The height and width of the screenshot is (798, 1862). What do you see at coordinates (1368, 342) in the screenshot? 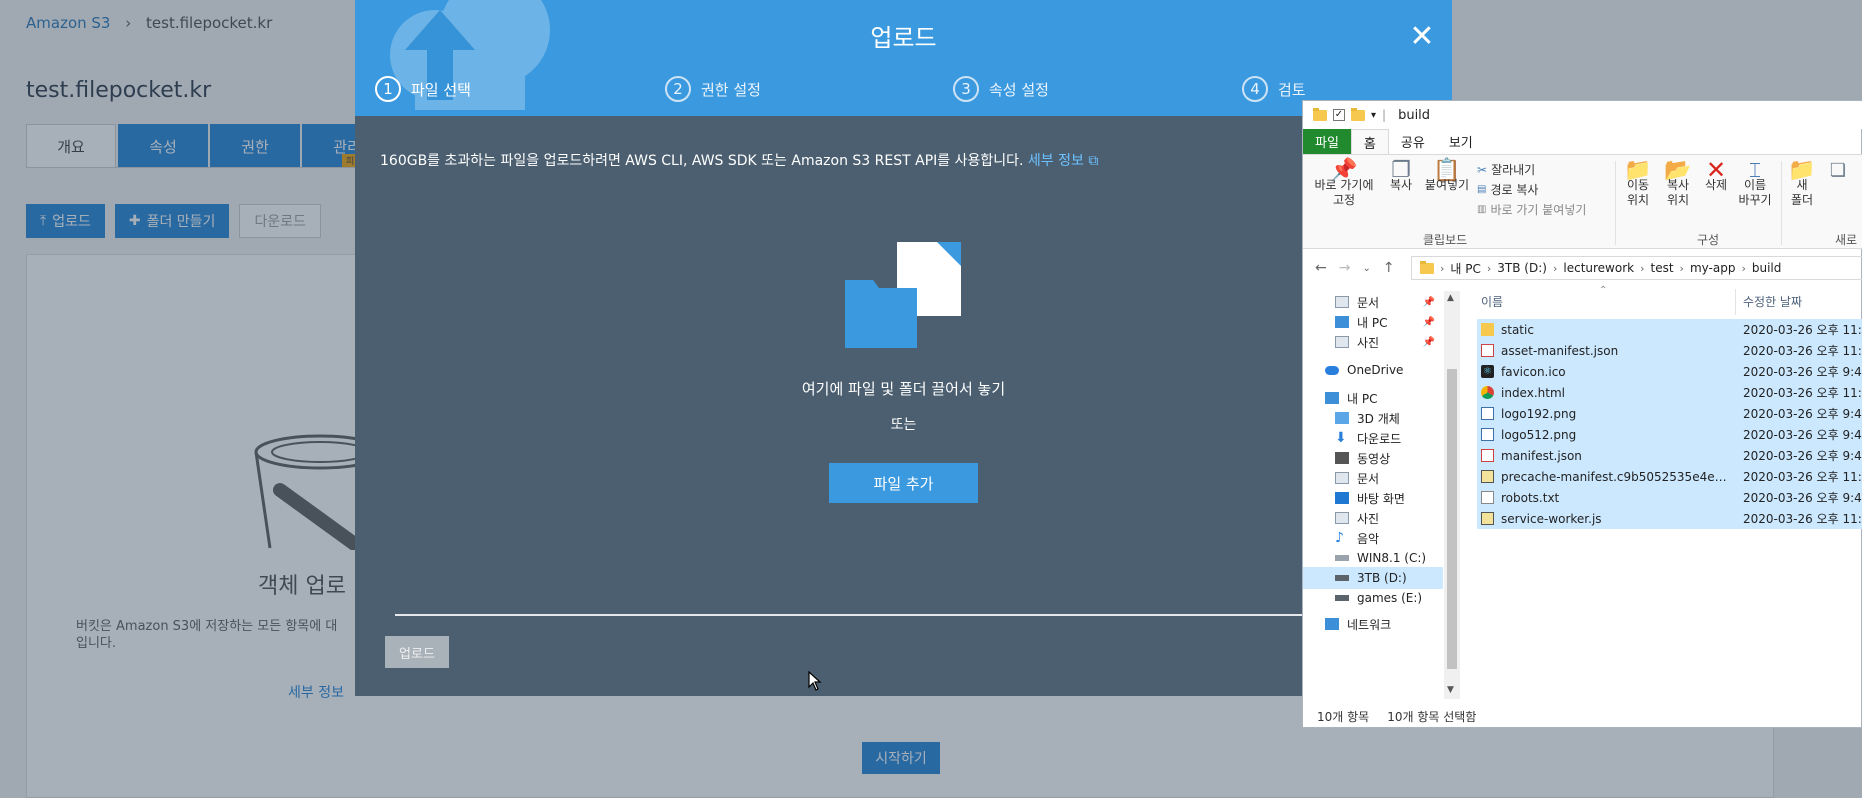
I see `nav-item-label: 사진` at bounding box center [1368, 342].